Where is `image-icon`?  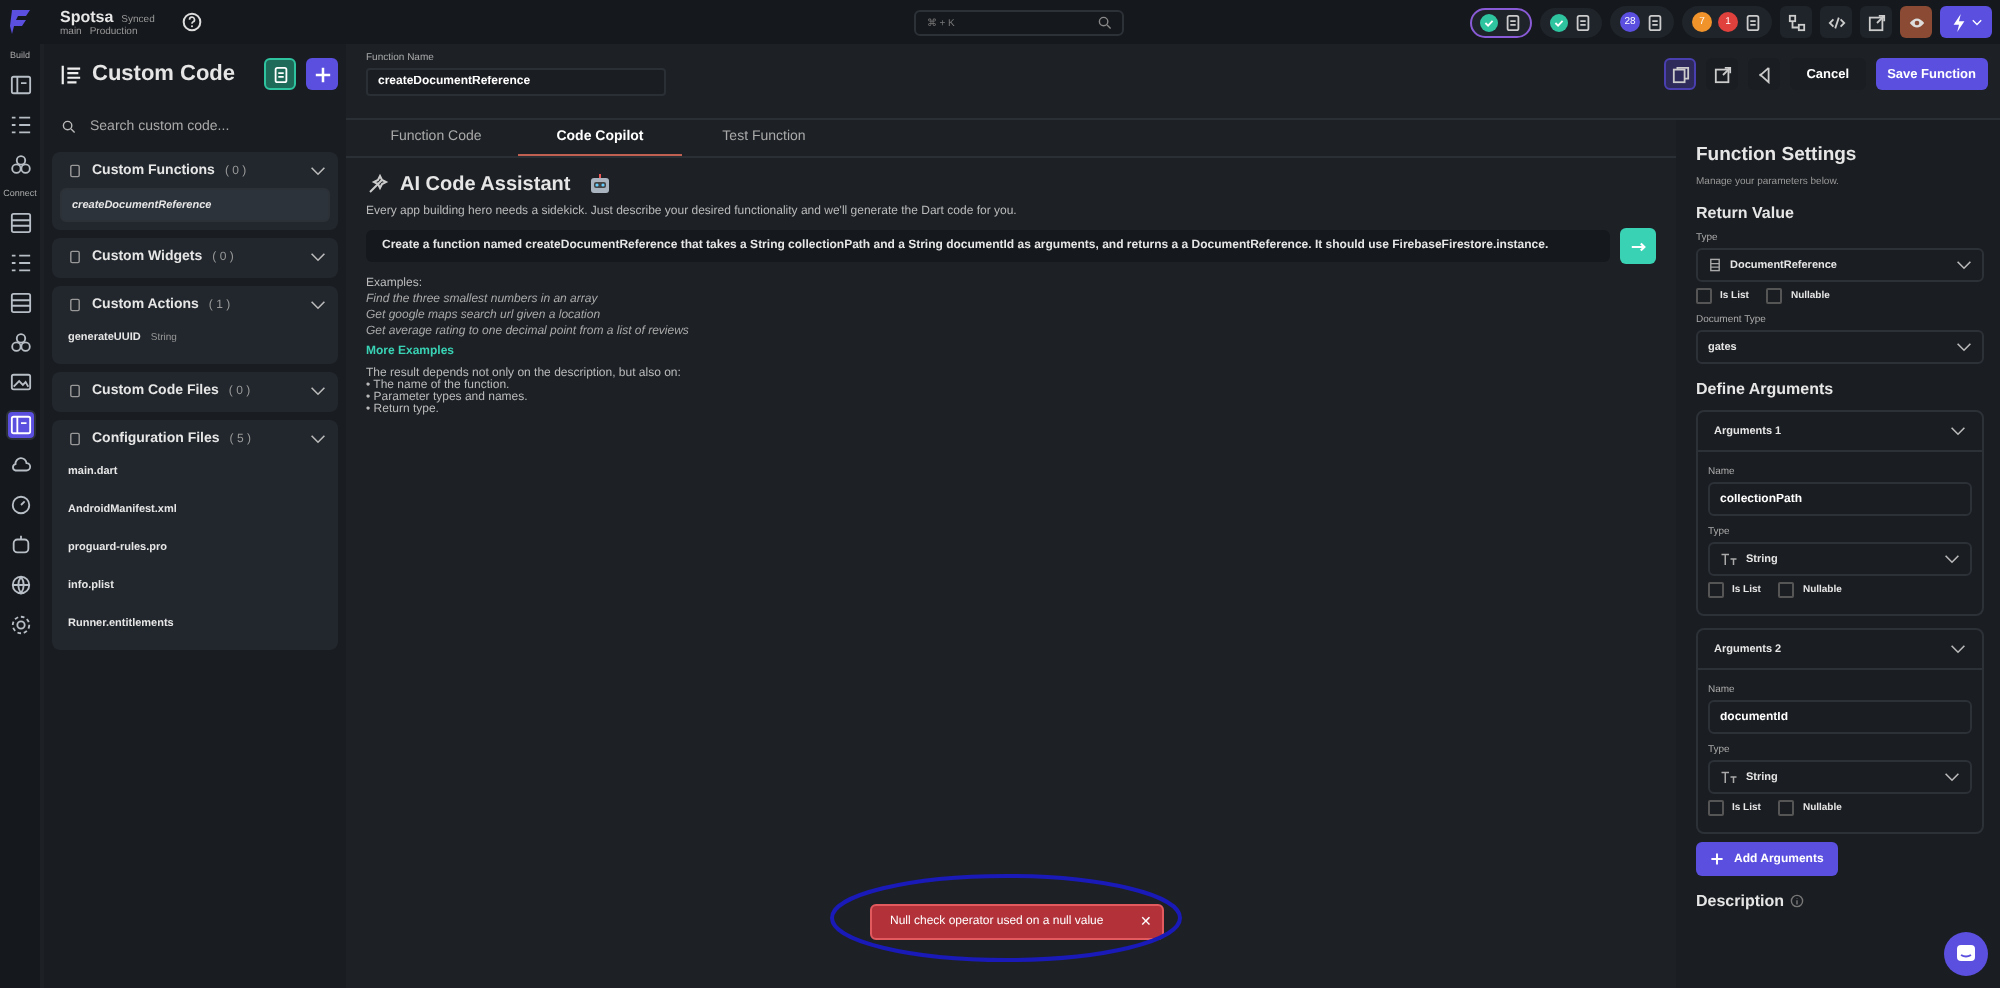 image-icon is located at coordinates (20, 382).